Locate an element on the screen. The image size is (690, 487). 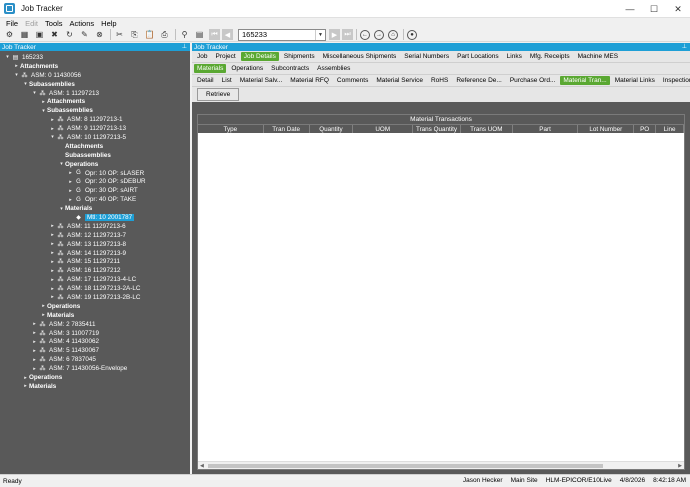
undo-icon: ⊗ is located at coordinates (99, 34).